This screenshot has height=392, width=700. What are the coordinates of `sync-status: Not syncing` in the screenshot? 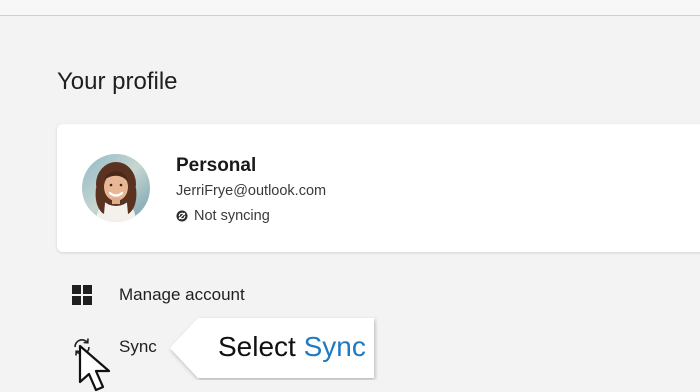 It's located at (223, 216).